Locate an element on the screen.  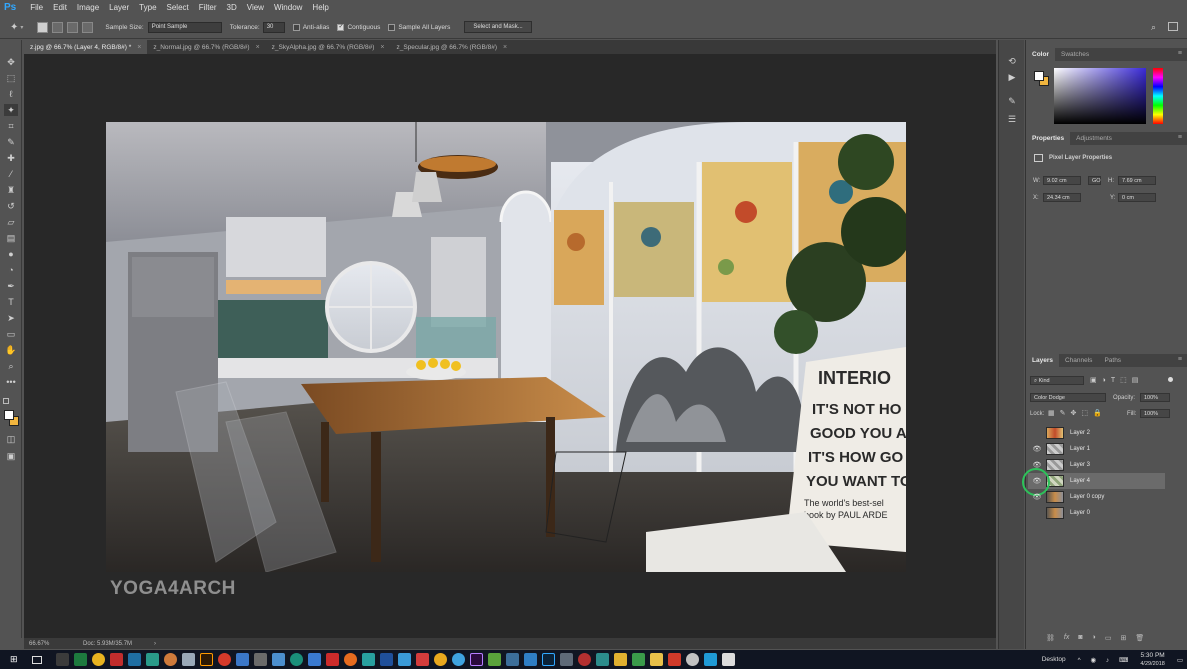
quick-mask-icon: ◫ is located at coordinates (11, 439).